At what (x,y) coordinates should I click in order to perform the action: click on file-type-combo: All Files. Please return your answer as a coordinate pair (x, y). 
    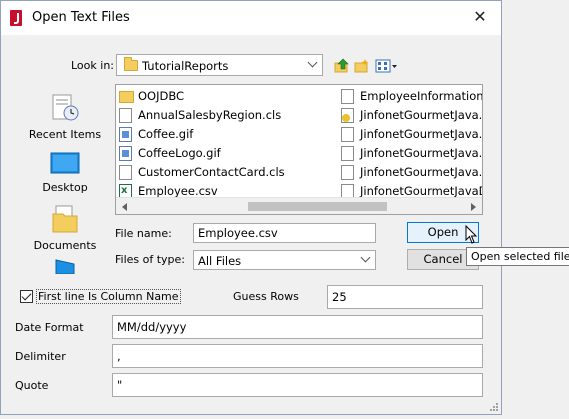
    Looking at the image, I should click on (284, 260).